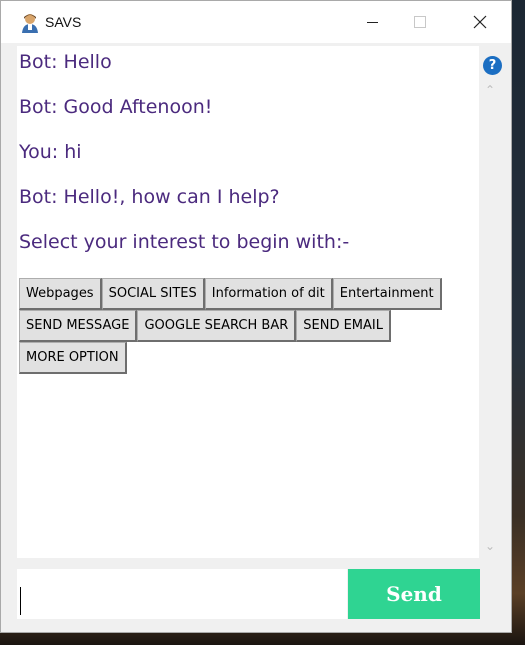  Describe the element at coordinates (256, 22) in the screenshot. I see `title-bar: SAVS` at that location.